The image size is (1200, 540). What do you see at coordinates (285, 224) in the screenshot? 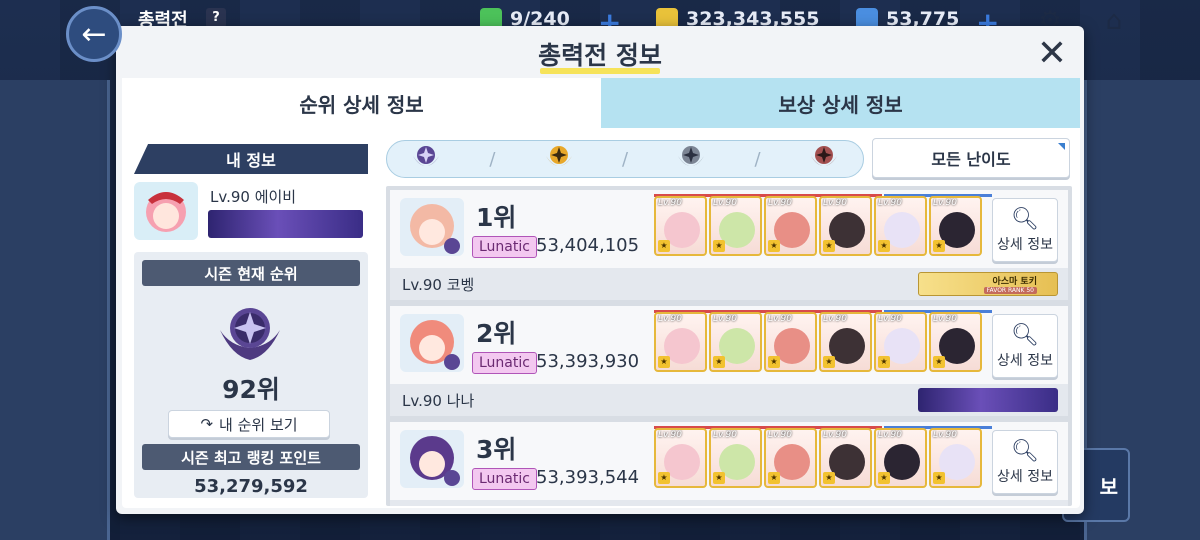
I see `my-profile-banner` at bounding box center [285, 224].